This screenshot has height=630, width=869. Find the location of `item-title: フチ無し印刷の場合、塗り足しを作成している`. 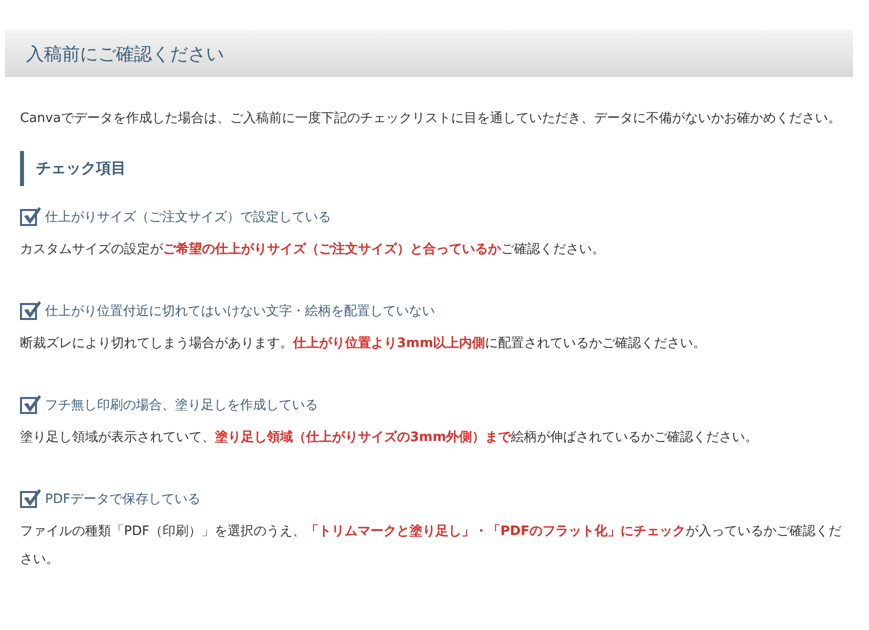

item-title: フチ無し印刷の場合、塗り足しを作成している is located at coordinates (181, 405).